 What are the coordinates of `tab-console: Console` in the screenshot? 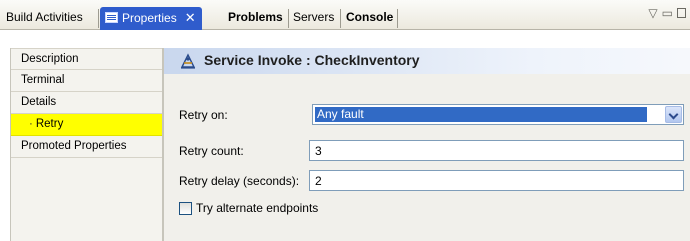 It's located at (369, 18).